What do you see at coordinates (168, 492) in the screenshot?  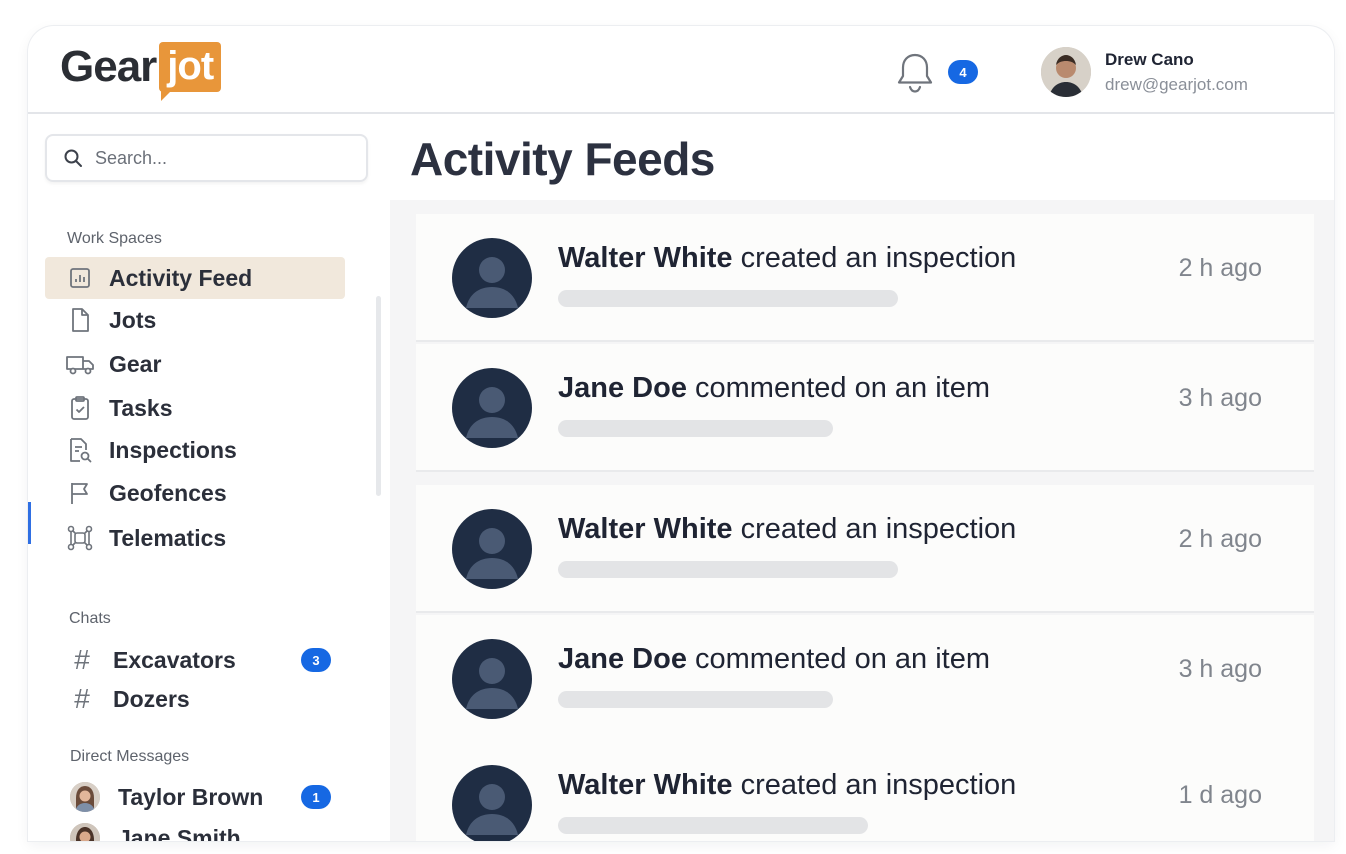 I see `sidebar-item-label: Geofences` at bounding box center [168, 492].